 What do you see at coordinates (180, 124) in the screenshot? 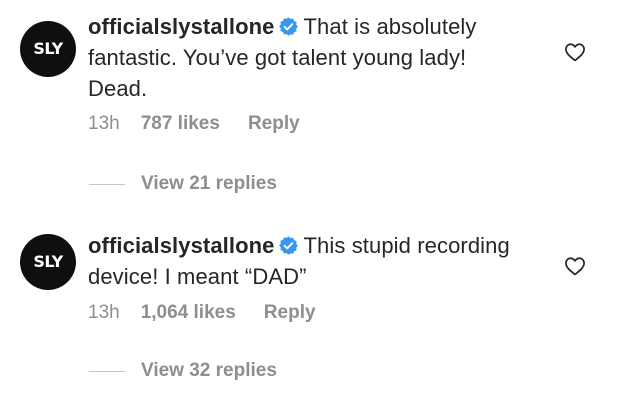
I see `likes-count: 787 likes` at bounding box center [180, 124].